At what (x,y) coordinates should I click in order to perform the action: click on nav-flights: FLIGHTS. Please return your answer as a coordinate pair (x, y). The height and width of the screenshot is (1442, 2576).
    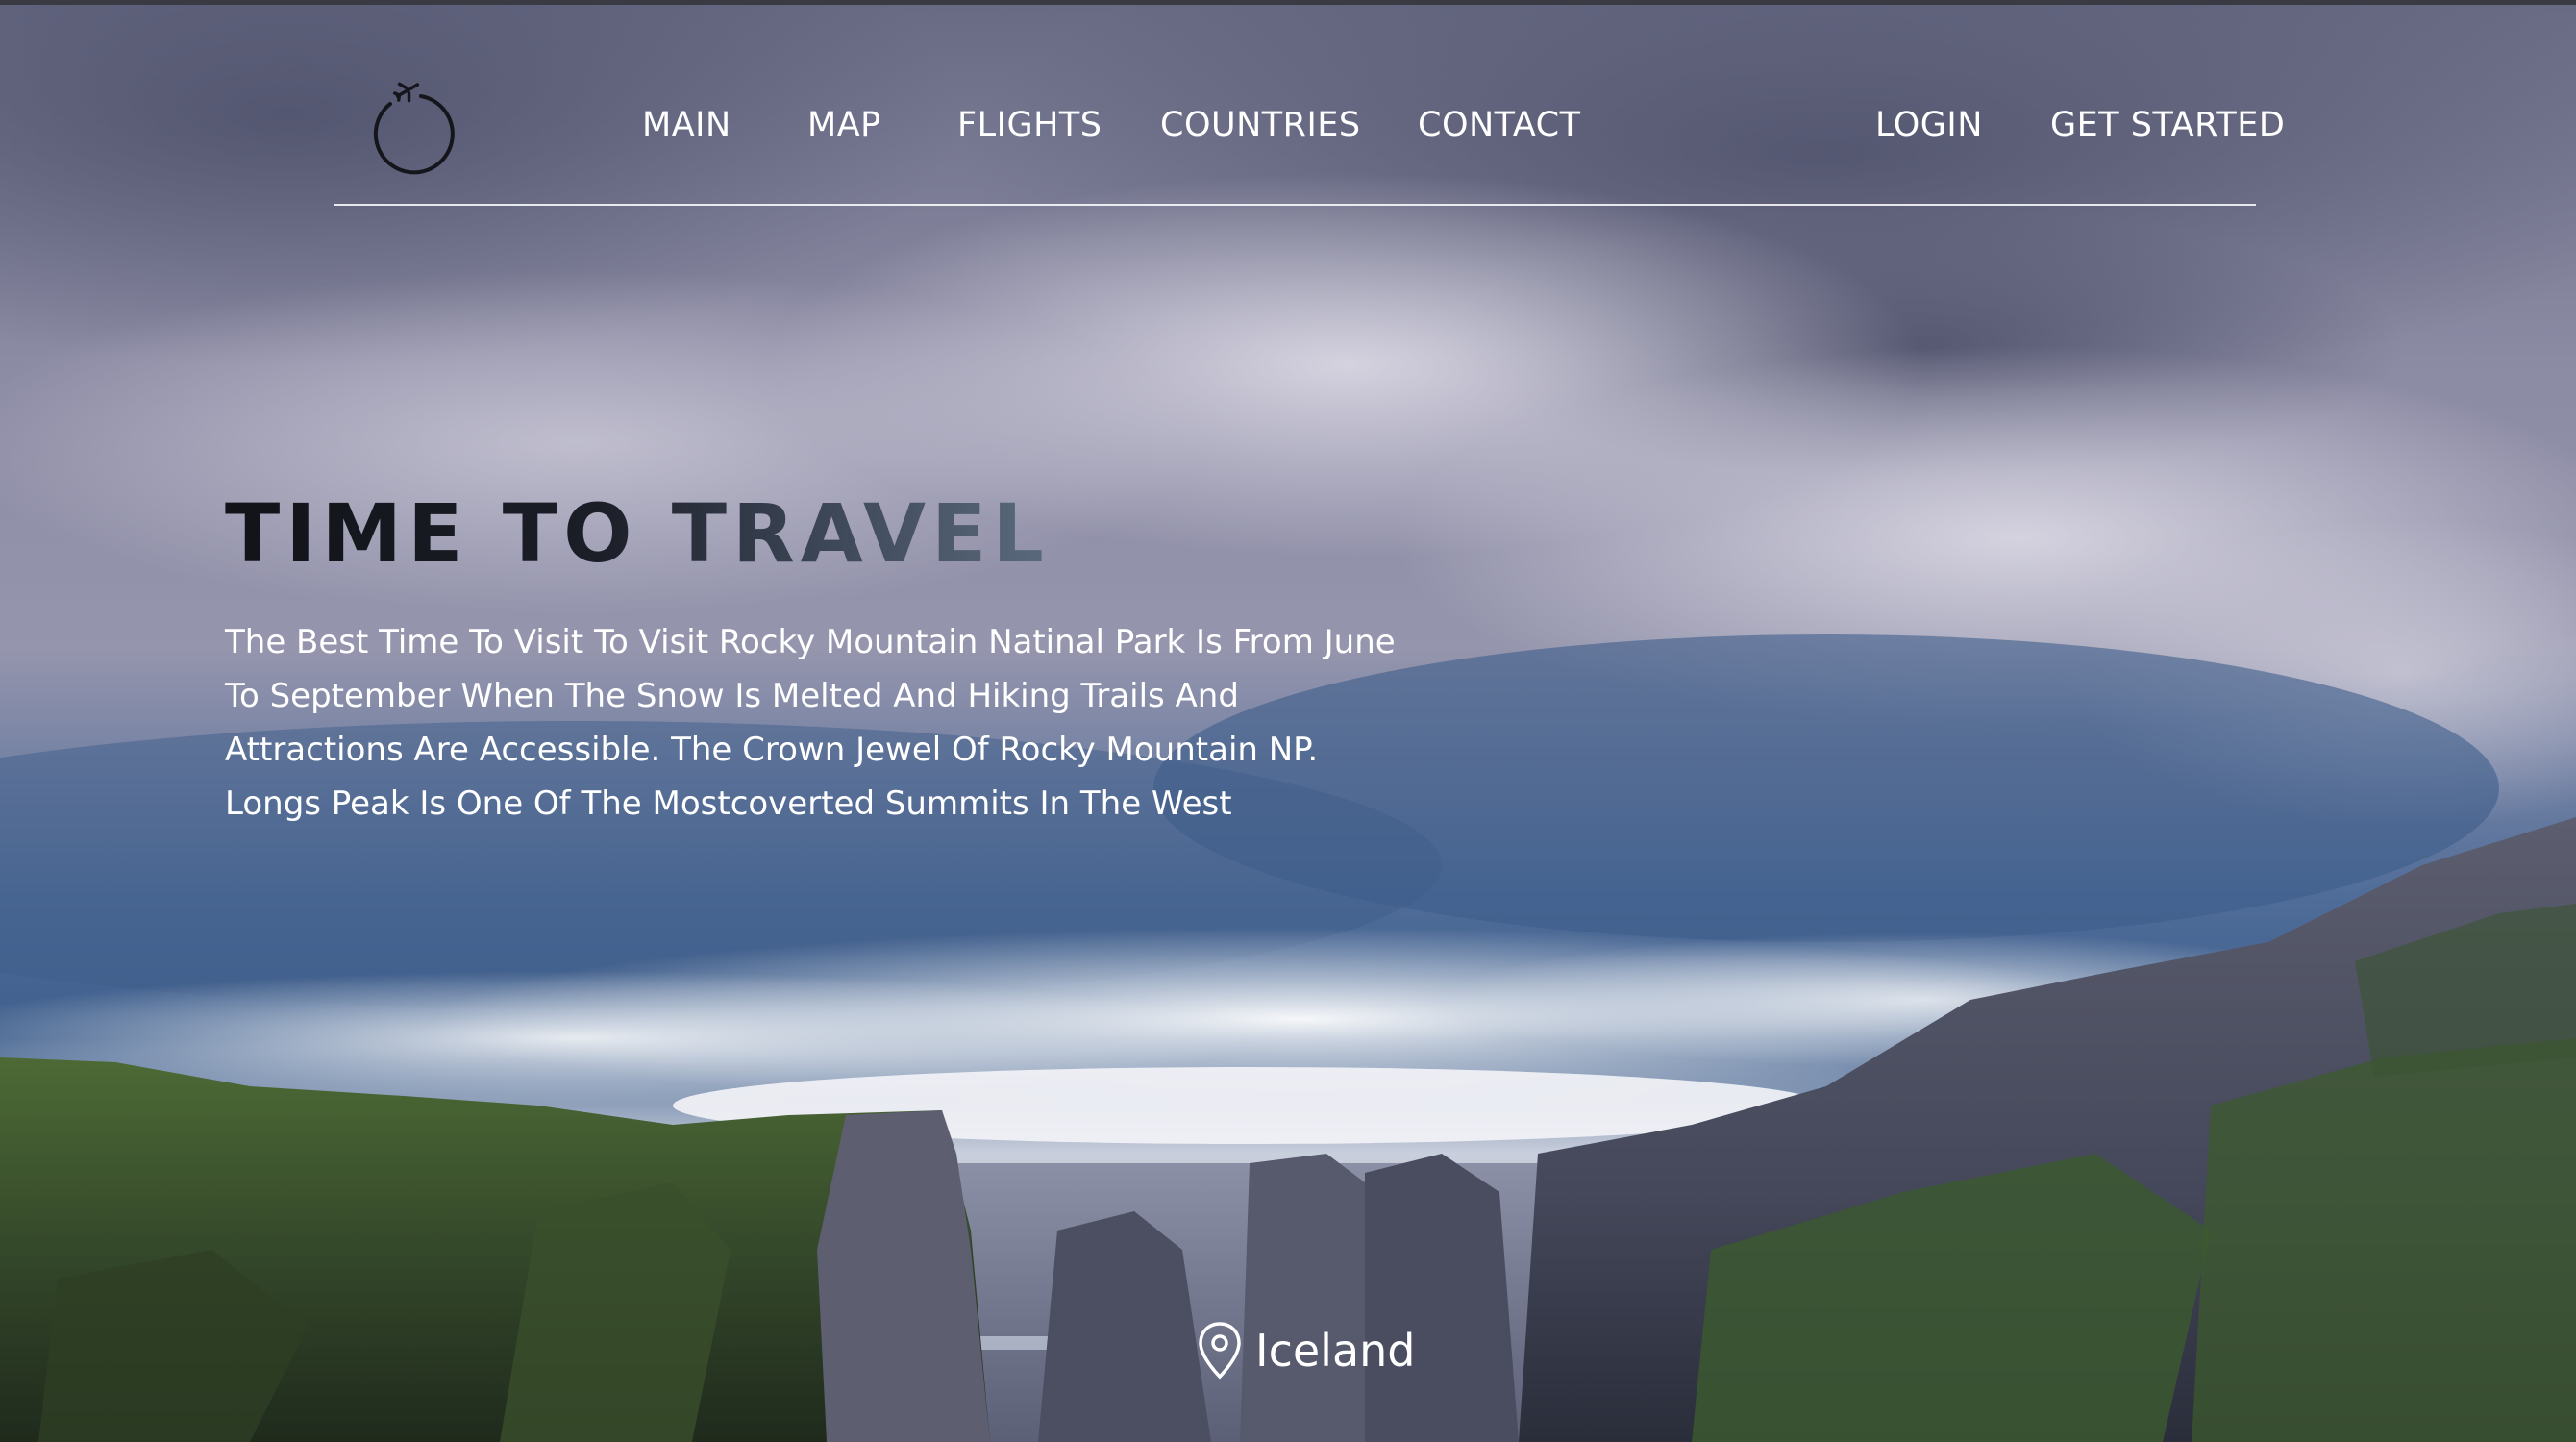
    Looking at the image, I should click on (1030, 125).